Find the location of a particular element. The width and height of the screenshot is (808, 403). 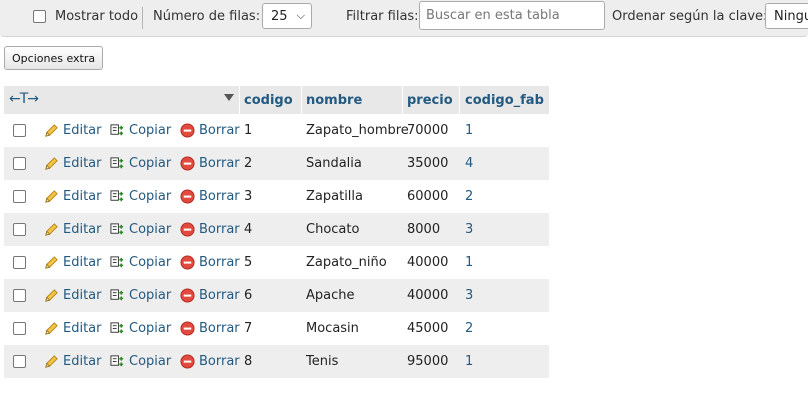

show-all-control: Mostrar todo is located at coordinates (85, 16).